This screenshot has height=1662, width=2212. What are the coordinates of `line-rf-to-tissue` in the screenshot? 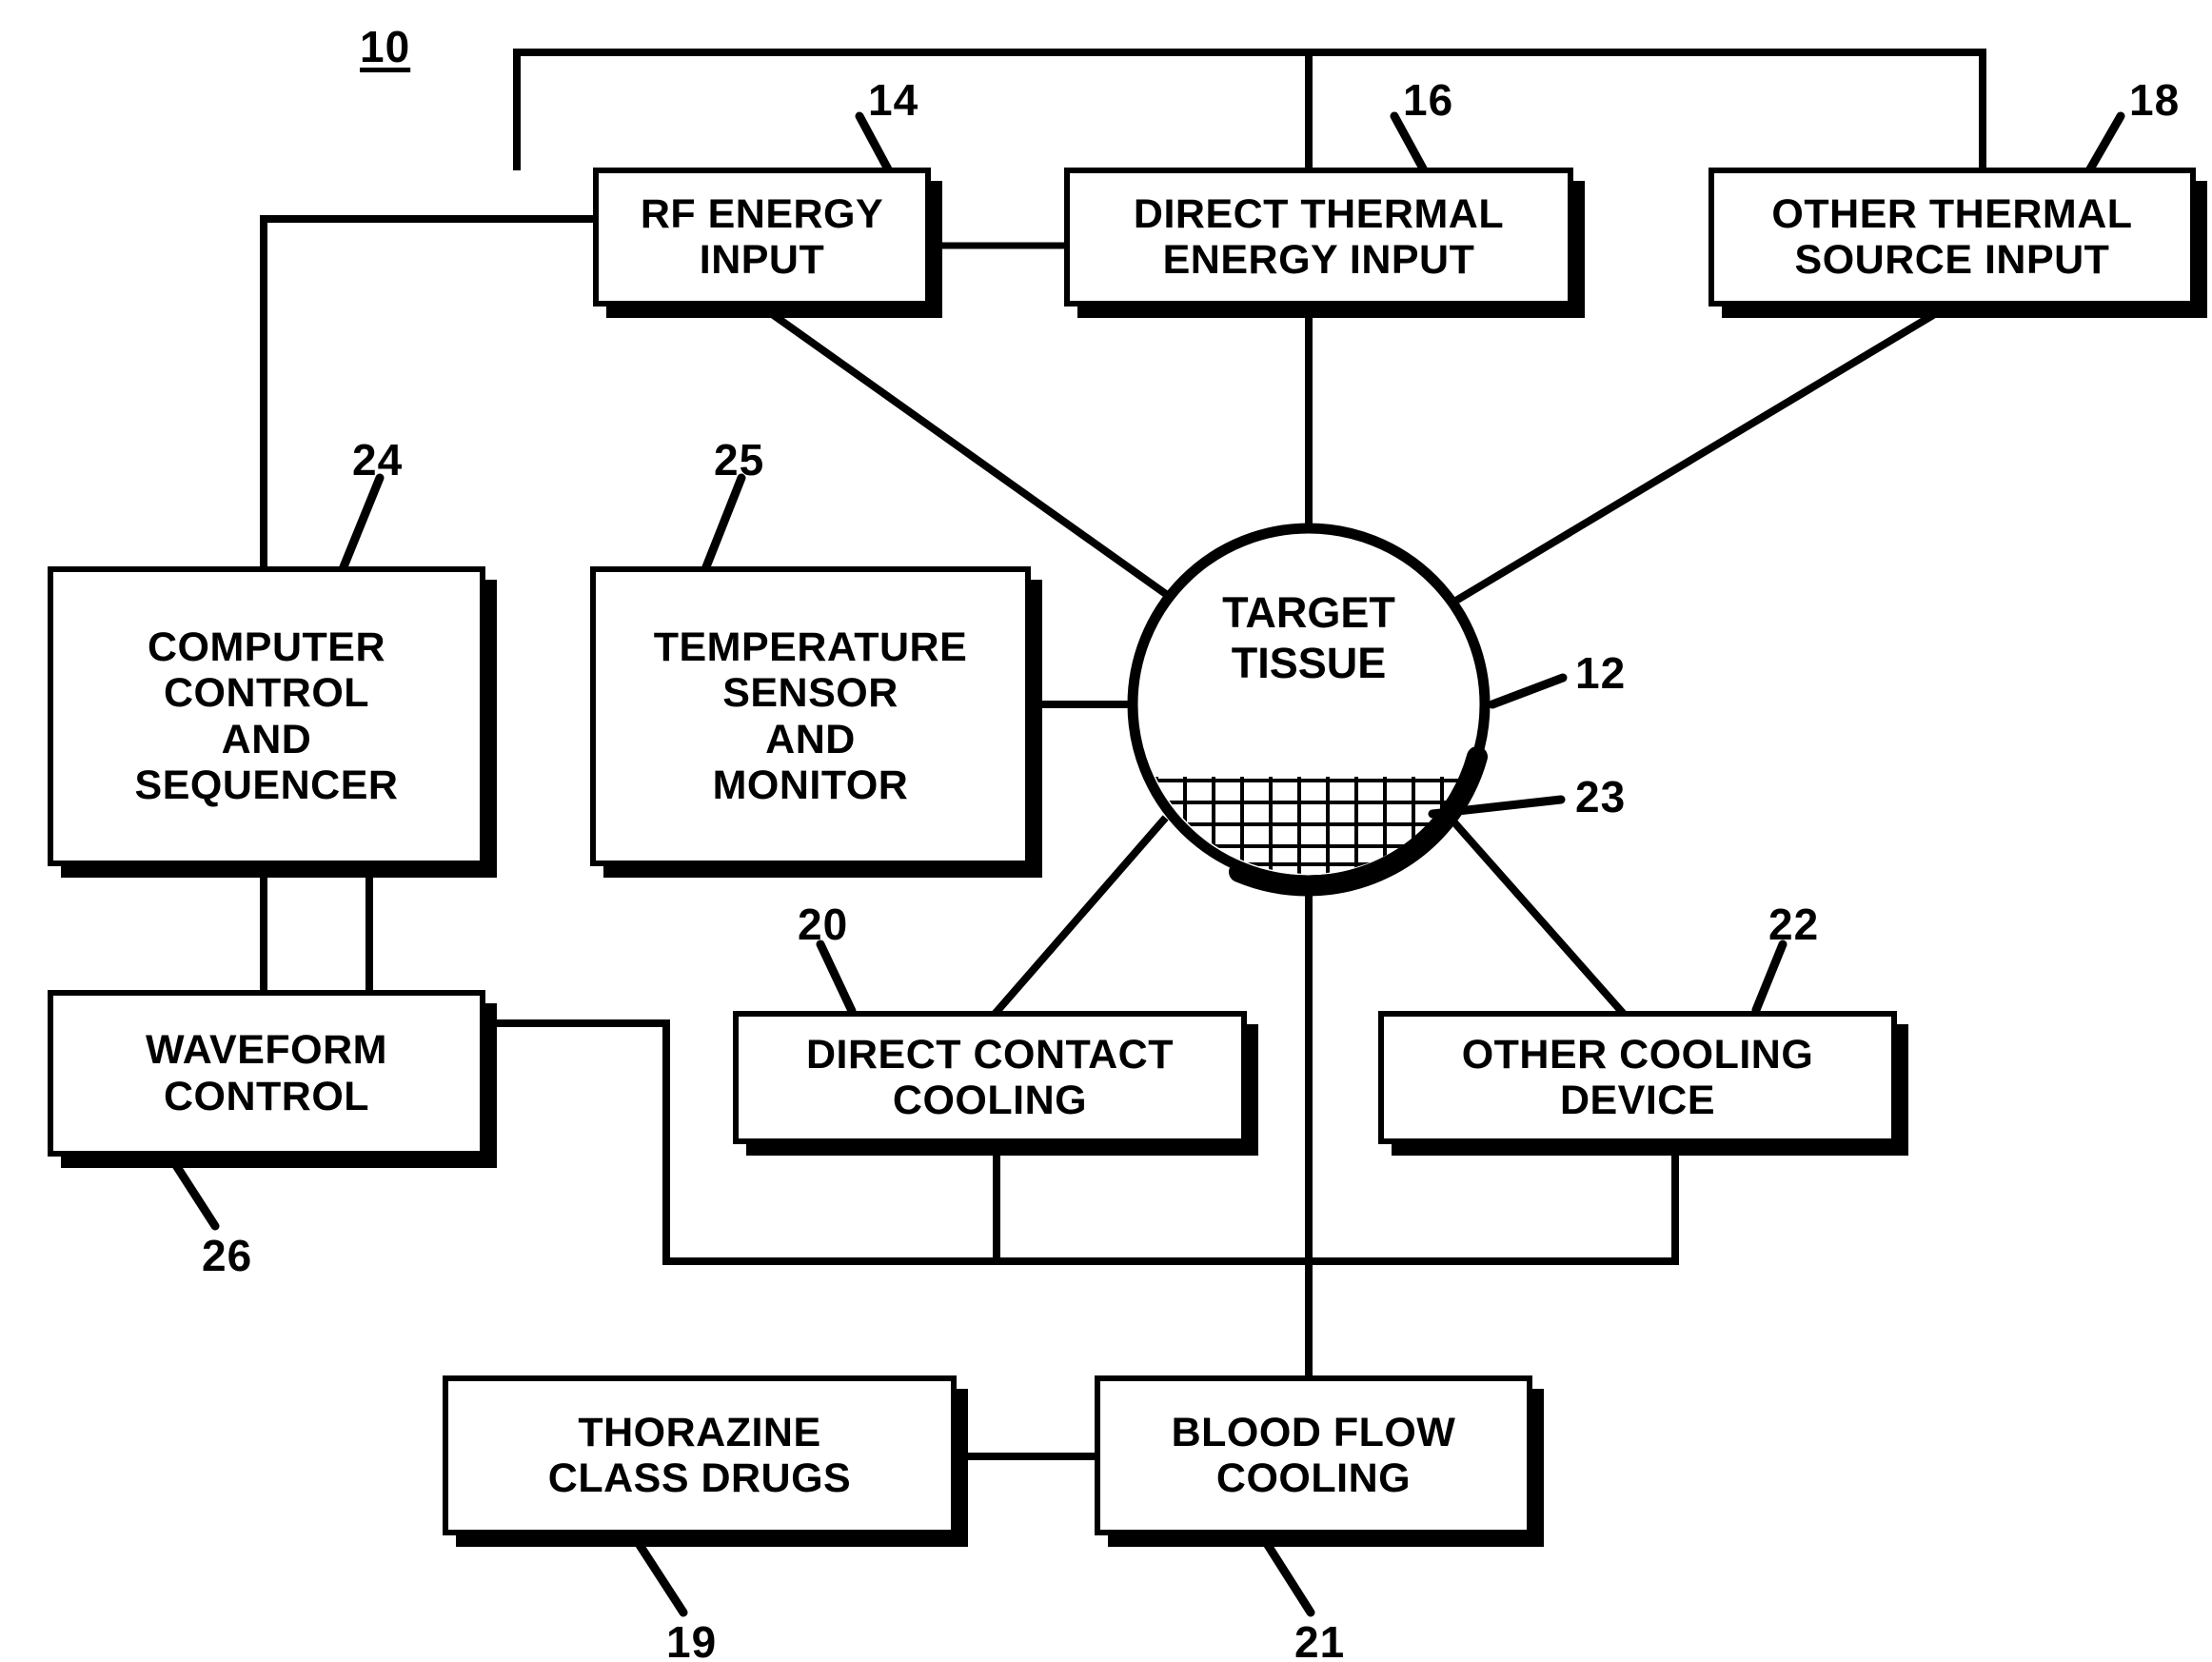 It's located at (962, 449).